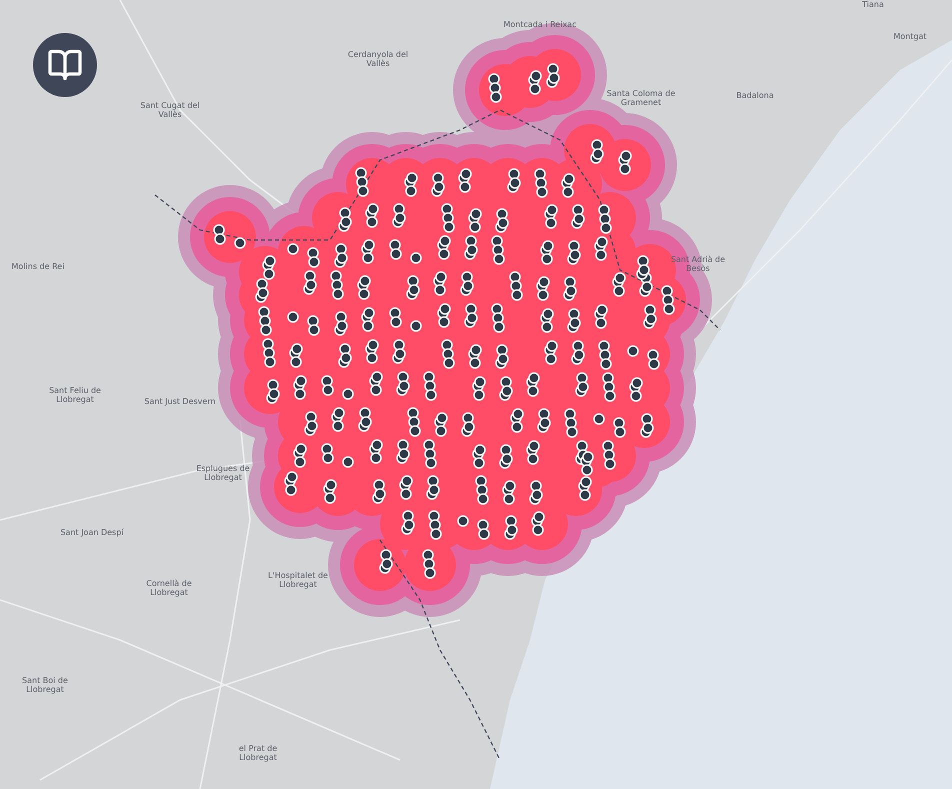 Image resolution: width=952 pixels, height=789 pixels. Describe the element at coordinates (378, 59) in the screenshot. I see `place-label: Cerdanyola del Vallès` at that location.